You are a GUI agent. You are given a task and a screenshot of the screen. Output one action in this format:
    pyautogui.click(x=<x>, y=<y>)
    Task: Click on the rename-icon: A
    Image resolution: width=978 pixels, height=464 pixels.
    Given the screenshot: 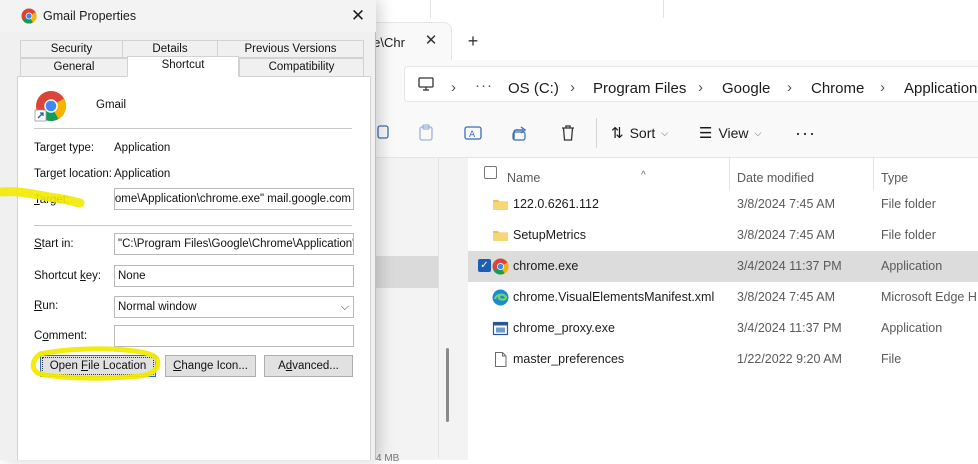 What is the action you would take?
    pyautogui.click(x=473, y=133)
    